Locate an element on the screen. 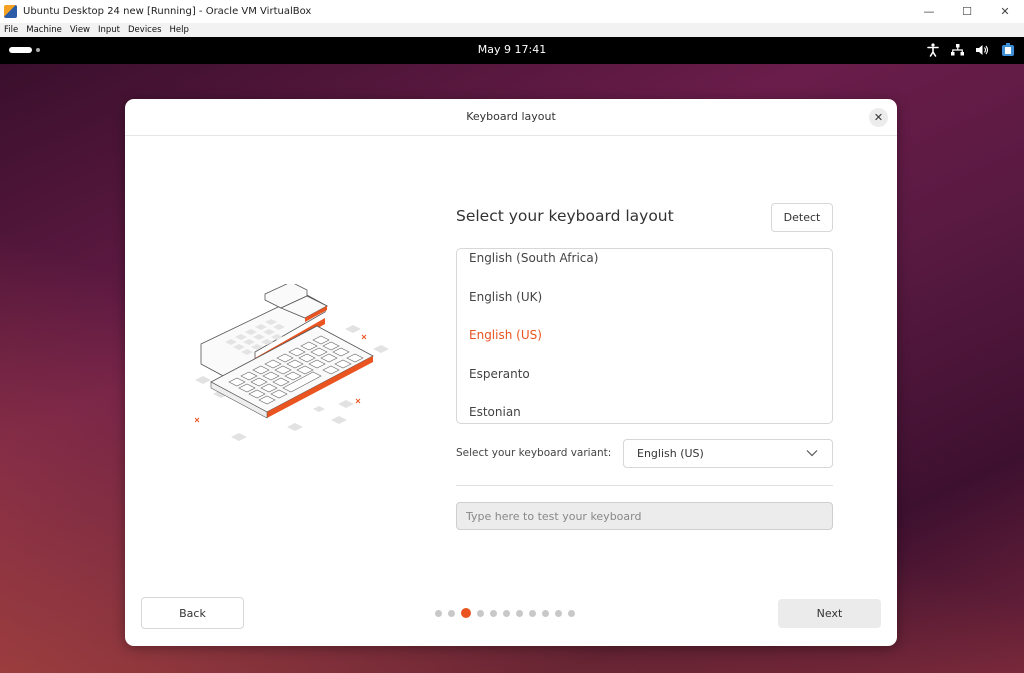 The width and height of the screenshot is (1024, 673). list-item-estonian: Estonian is located at coordinates (495, 412).